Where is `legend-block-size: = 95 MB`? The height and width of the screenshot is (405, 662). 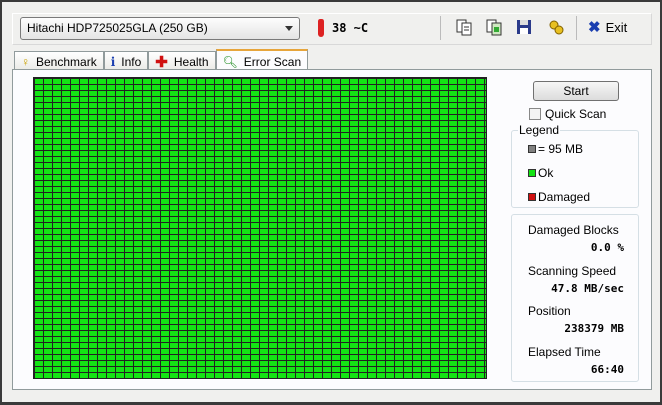
legend-block-size: = 95 MB is located at coordinates (555, 149).